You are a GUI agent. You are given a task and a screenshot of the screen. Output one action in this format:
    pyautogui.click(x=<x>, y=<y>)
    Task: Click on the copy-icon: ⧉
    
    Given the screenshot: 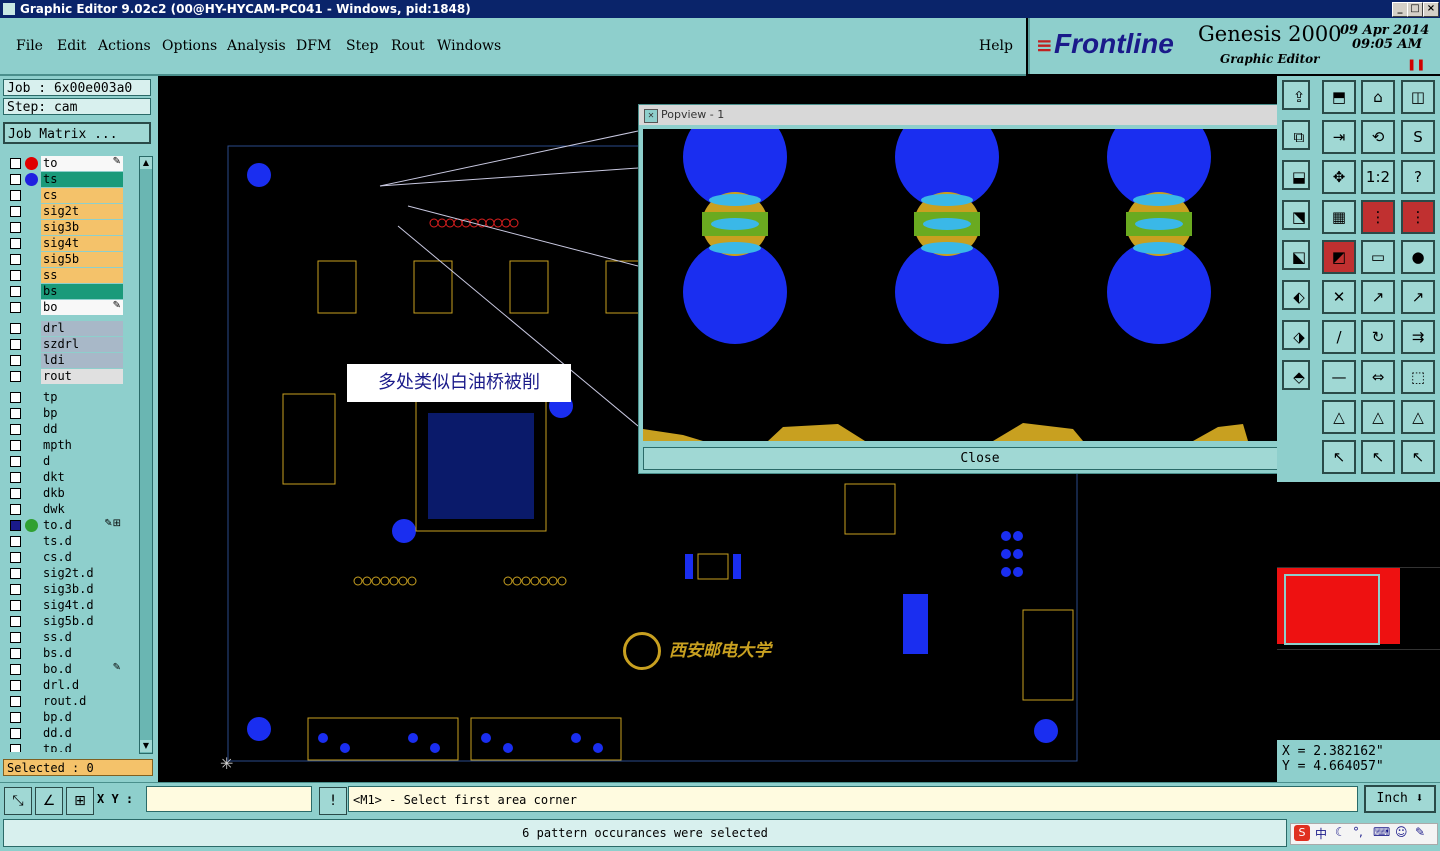 What is the action you would take?
    pyautogui.click(x=1296, y=135)
    